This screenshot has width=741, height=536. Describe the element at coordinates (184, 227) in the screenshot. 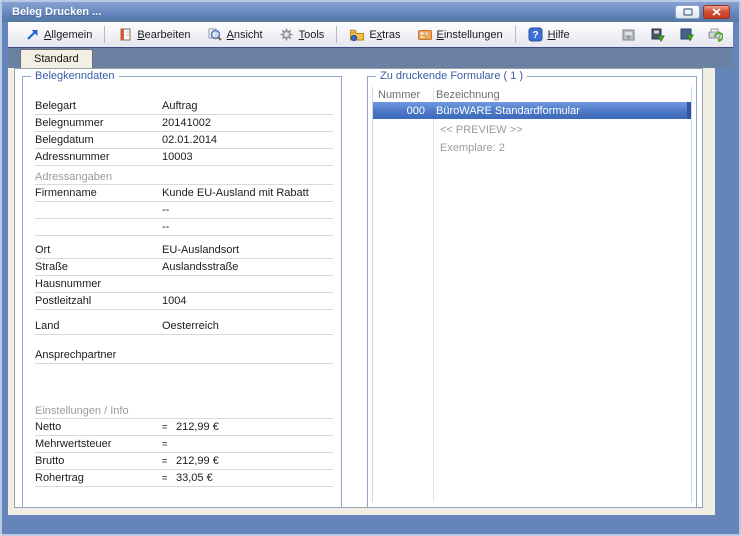

I see `field-row: --` at that location.